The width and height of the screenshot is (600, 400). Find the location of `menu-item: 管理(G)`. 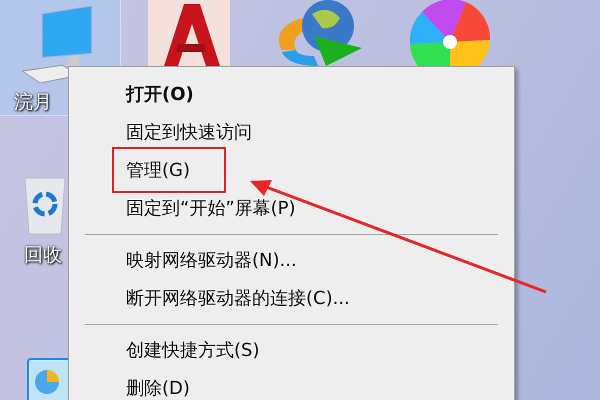

menu-item: 管理(G) is located at coordinates (291, 170).